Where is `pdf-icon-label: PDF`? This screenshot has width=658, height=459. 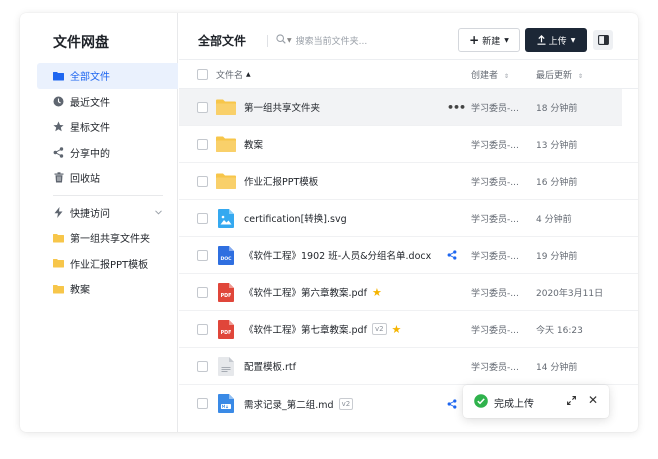
pdf-icon-label: PDF is located at coordinates (226, 333).